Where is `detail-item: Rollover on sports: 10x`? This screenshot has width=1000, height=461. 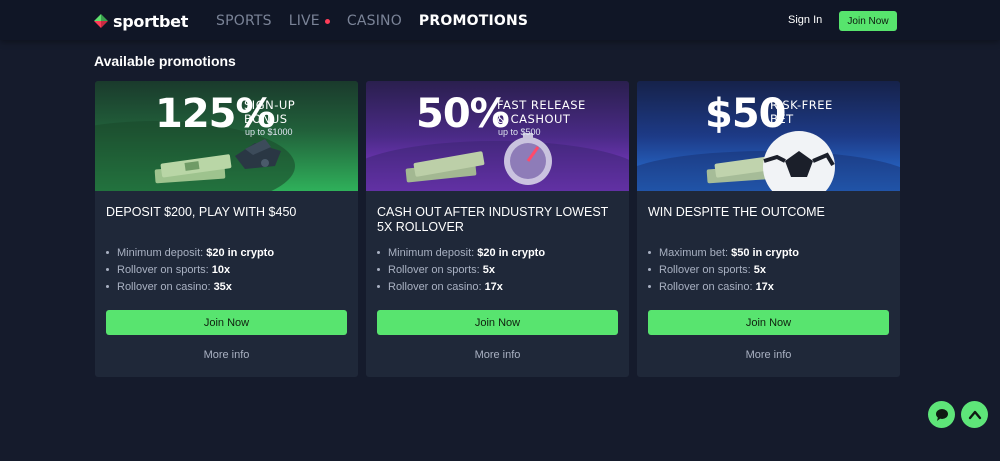 detail-item: Rollover on sports: 10x is located at coordinates (228, 269).